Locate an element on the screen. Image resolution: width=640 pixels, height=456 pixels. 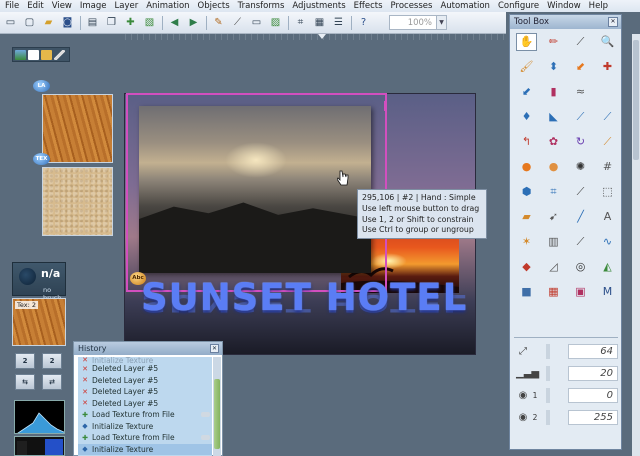
marker-icon: ⟋ is located at coordinates (580, 117).